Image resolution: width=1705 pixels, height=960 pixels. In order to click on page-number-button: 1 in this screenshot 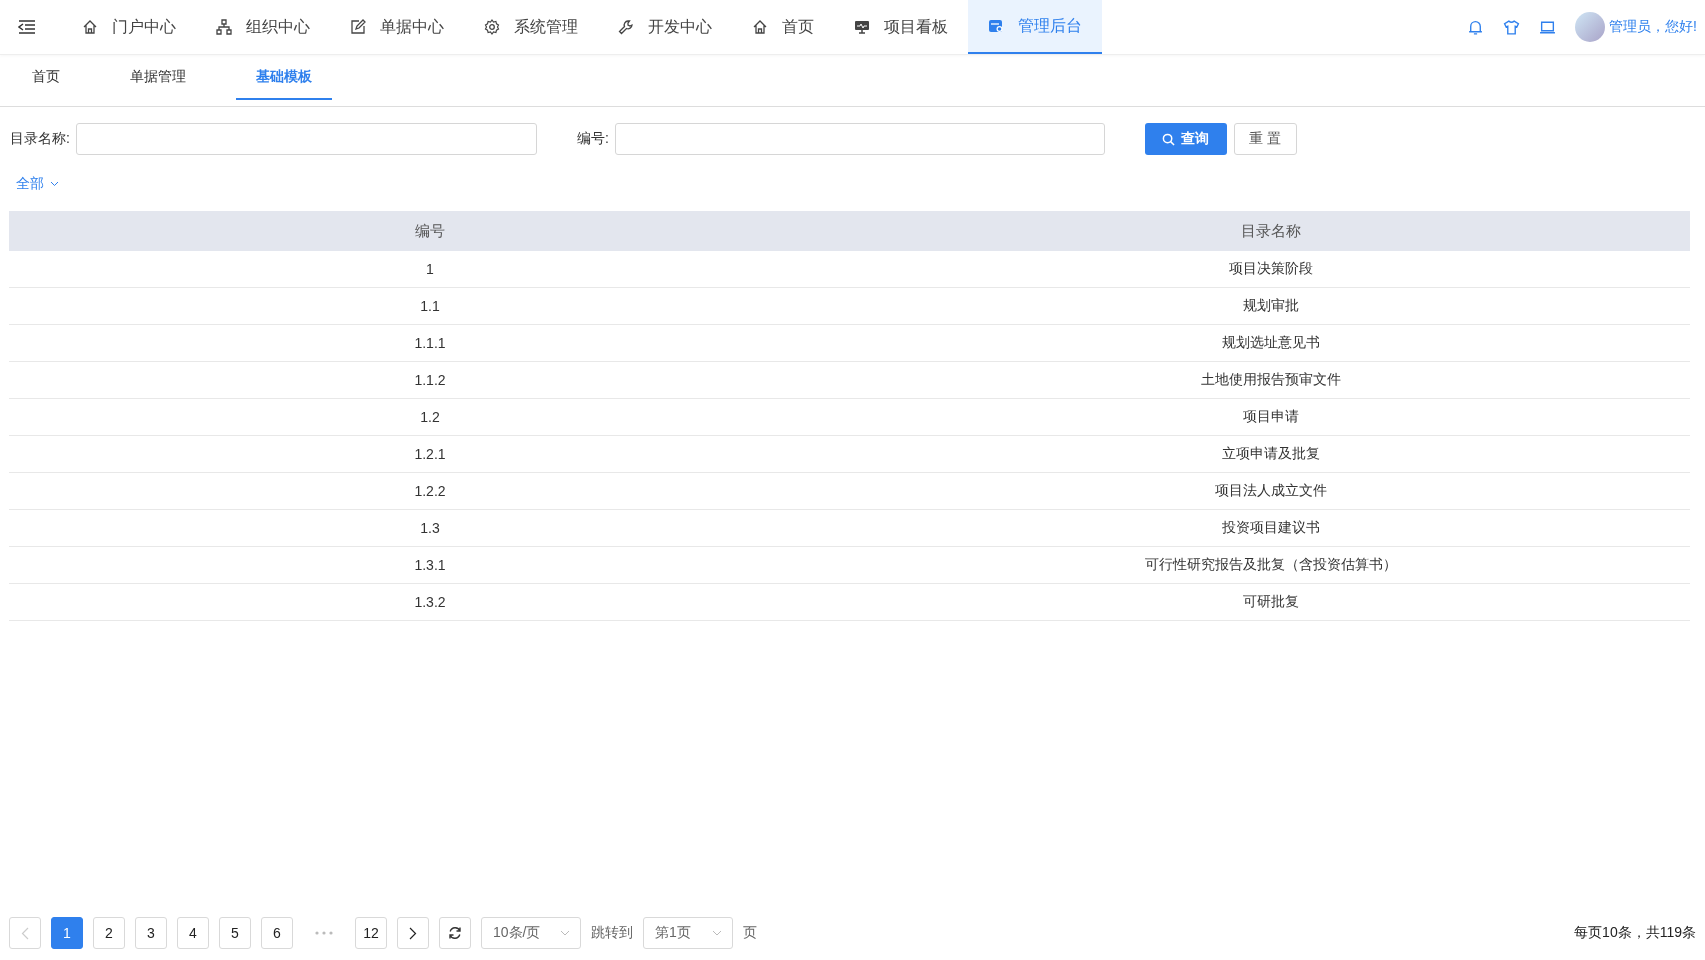, I will do `click(67, 933)`.